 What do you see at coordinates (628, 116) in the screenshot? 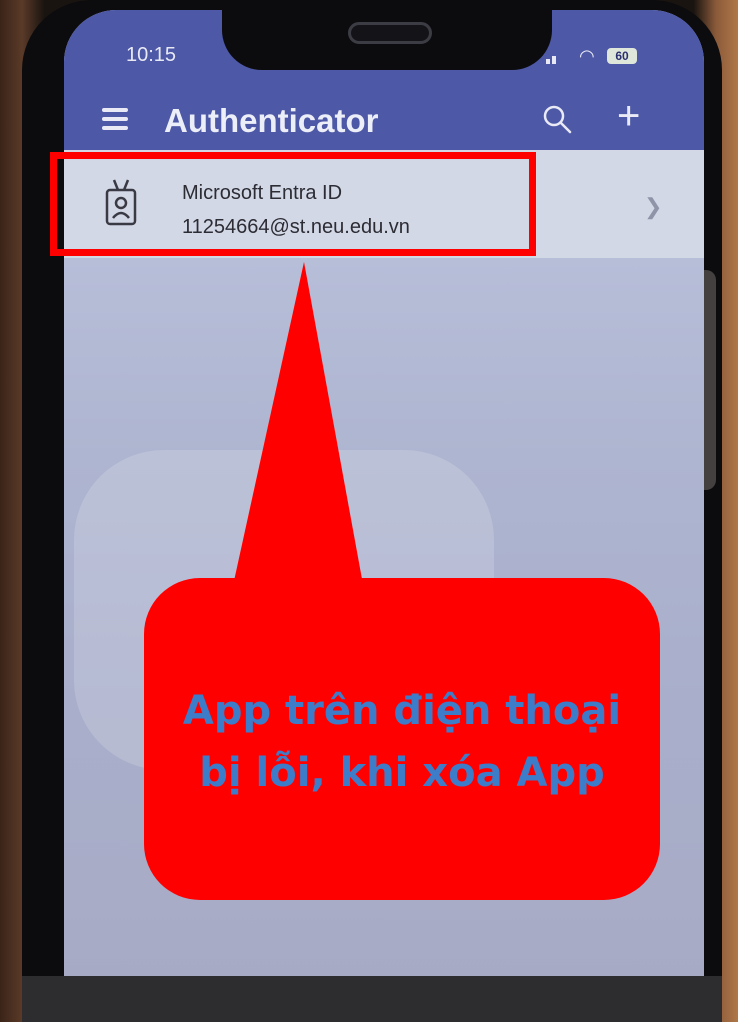
I see `plus-icon: +` at bounding box center [628, 116].